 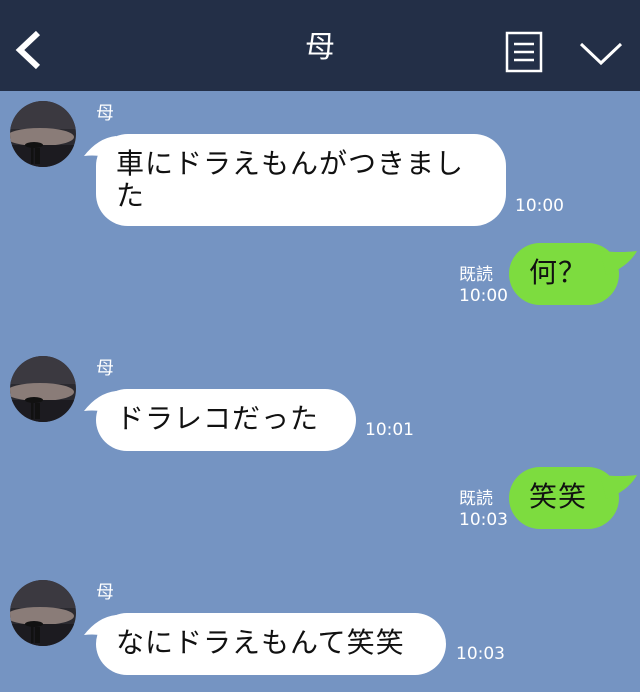 I want to click on message-bubble: なにドラえもんて笑笑, so click(x=271, y=644).